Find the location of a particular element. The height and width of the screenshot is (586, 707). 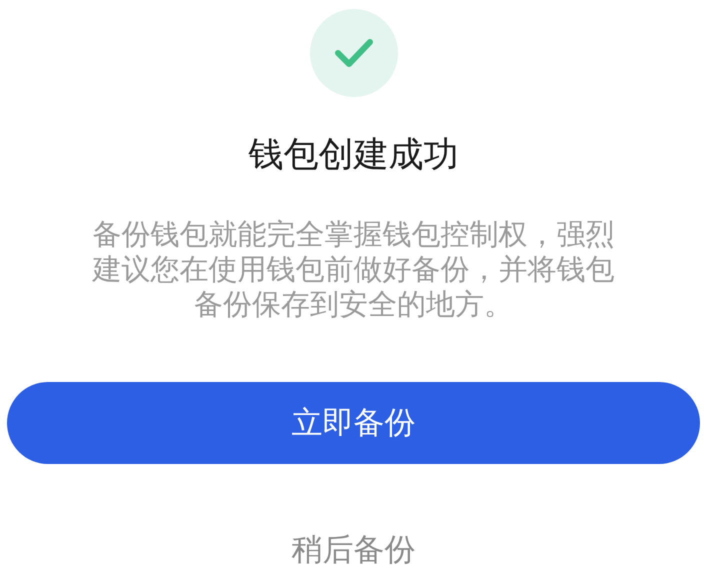

check-icon is located at coordinates (354, 53).